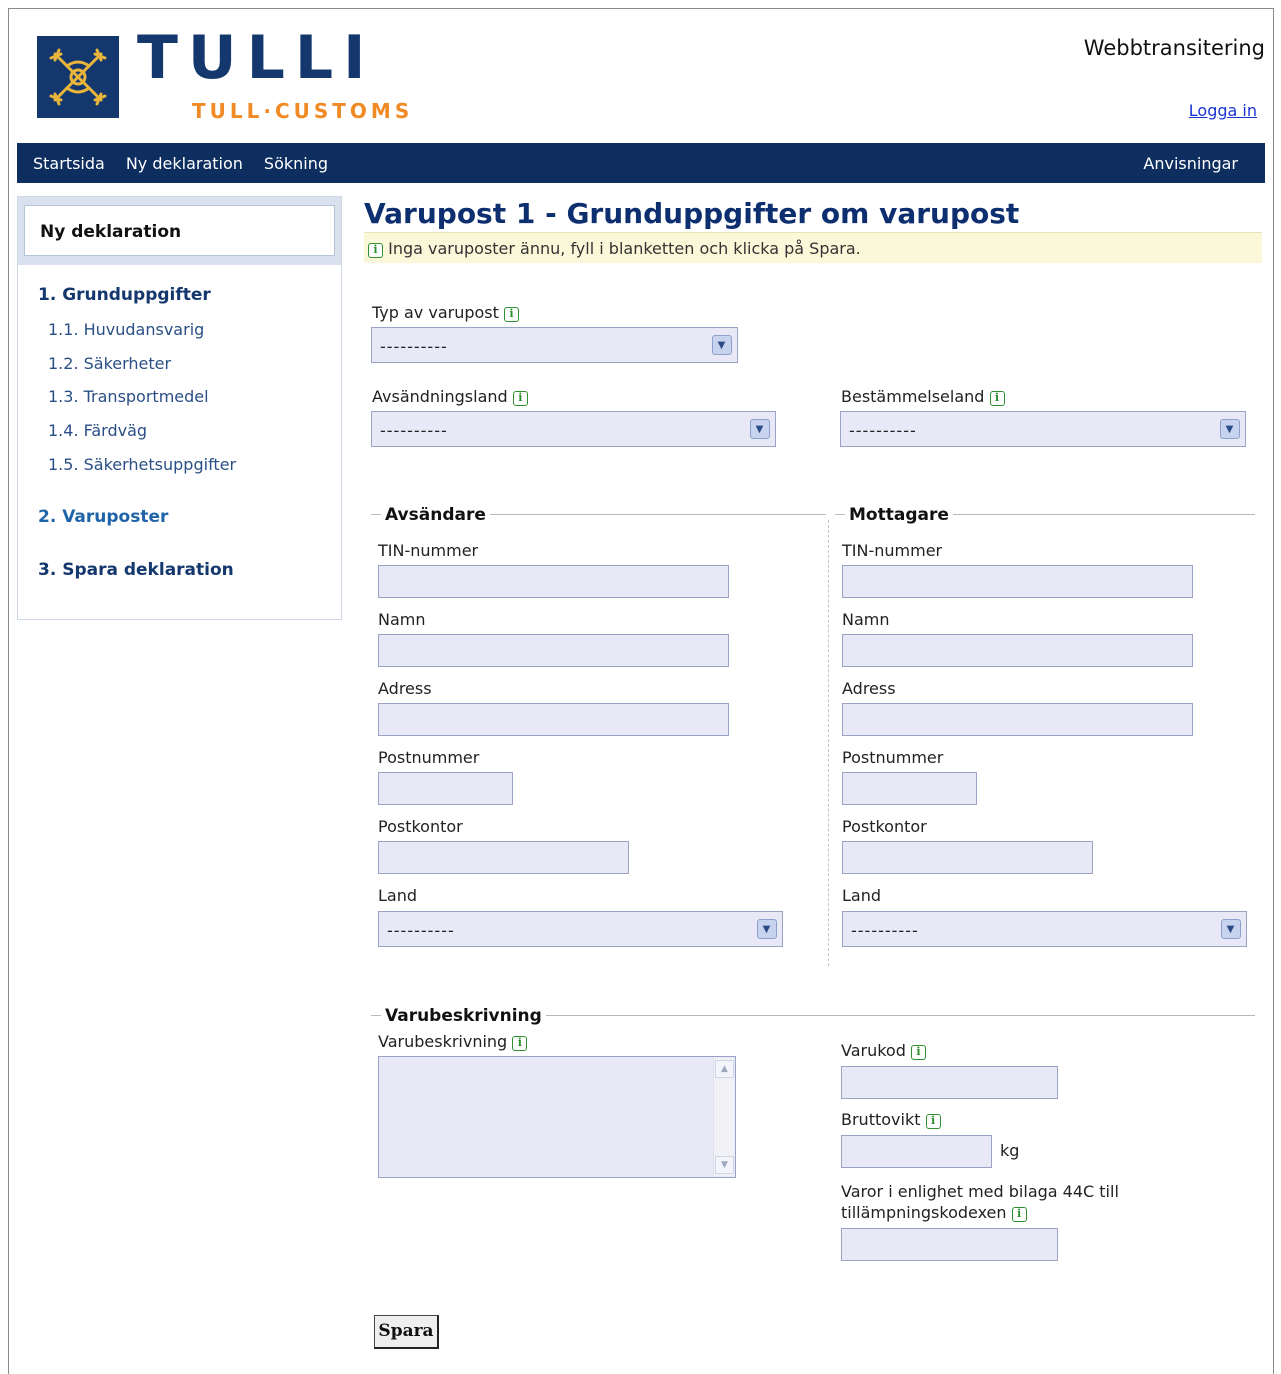 This screenshot has width=1281, height=1374. I want to click on nav-sokning: Sökning, so click(296, 163).